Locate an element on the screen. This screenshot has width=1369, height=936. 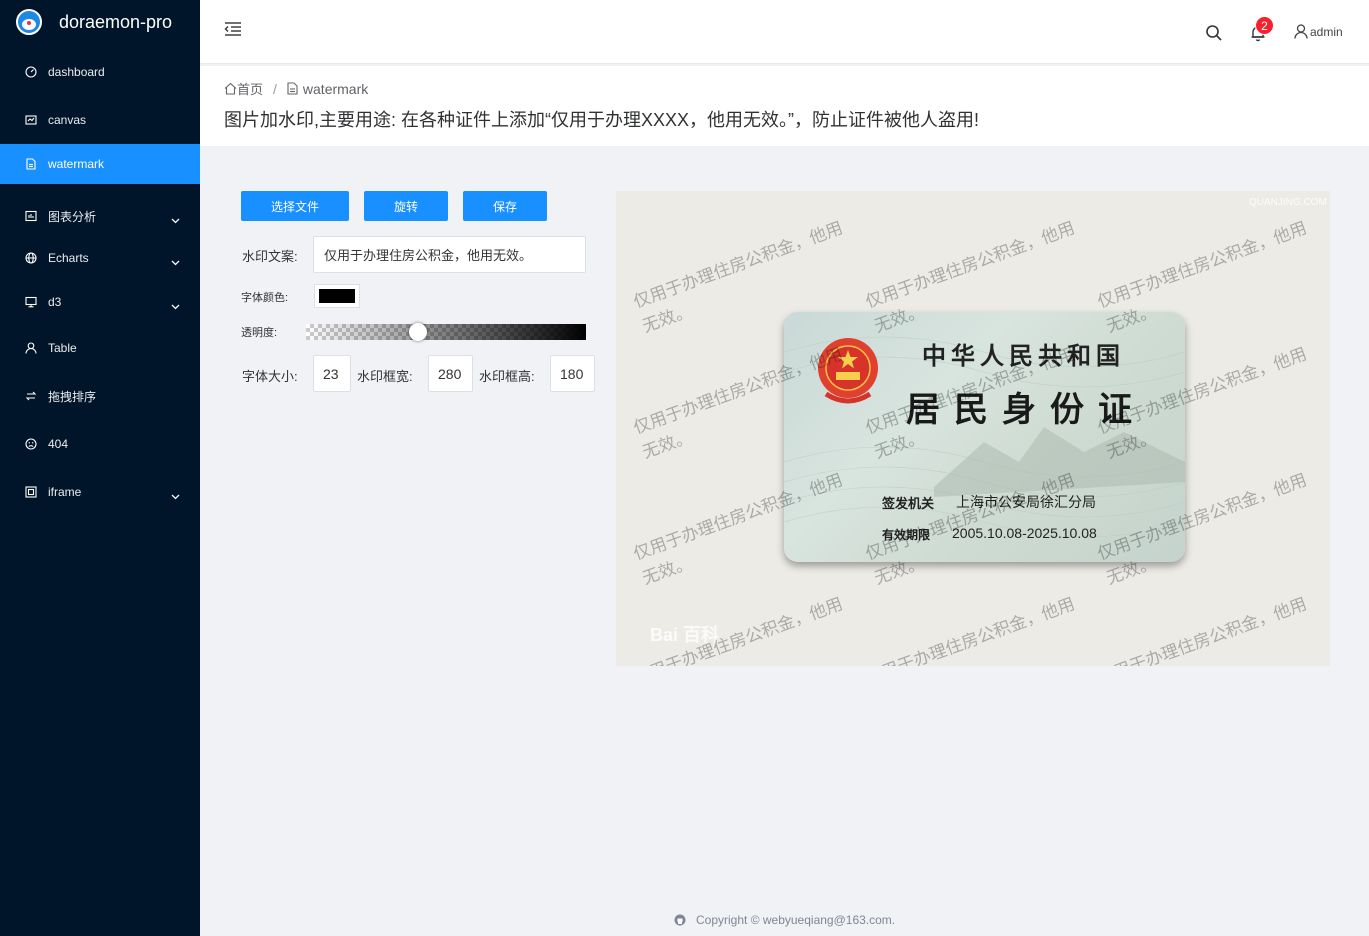
sidebar-item-label: iframe is located at coordinates (65, 492).